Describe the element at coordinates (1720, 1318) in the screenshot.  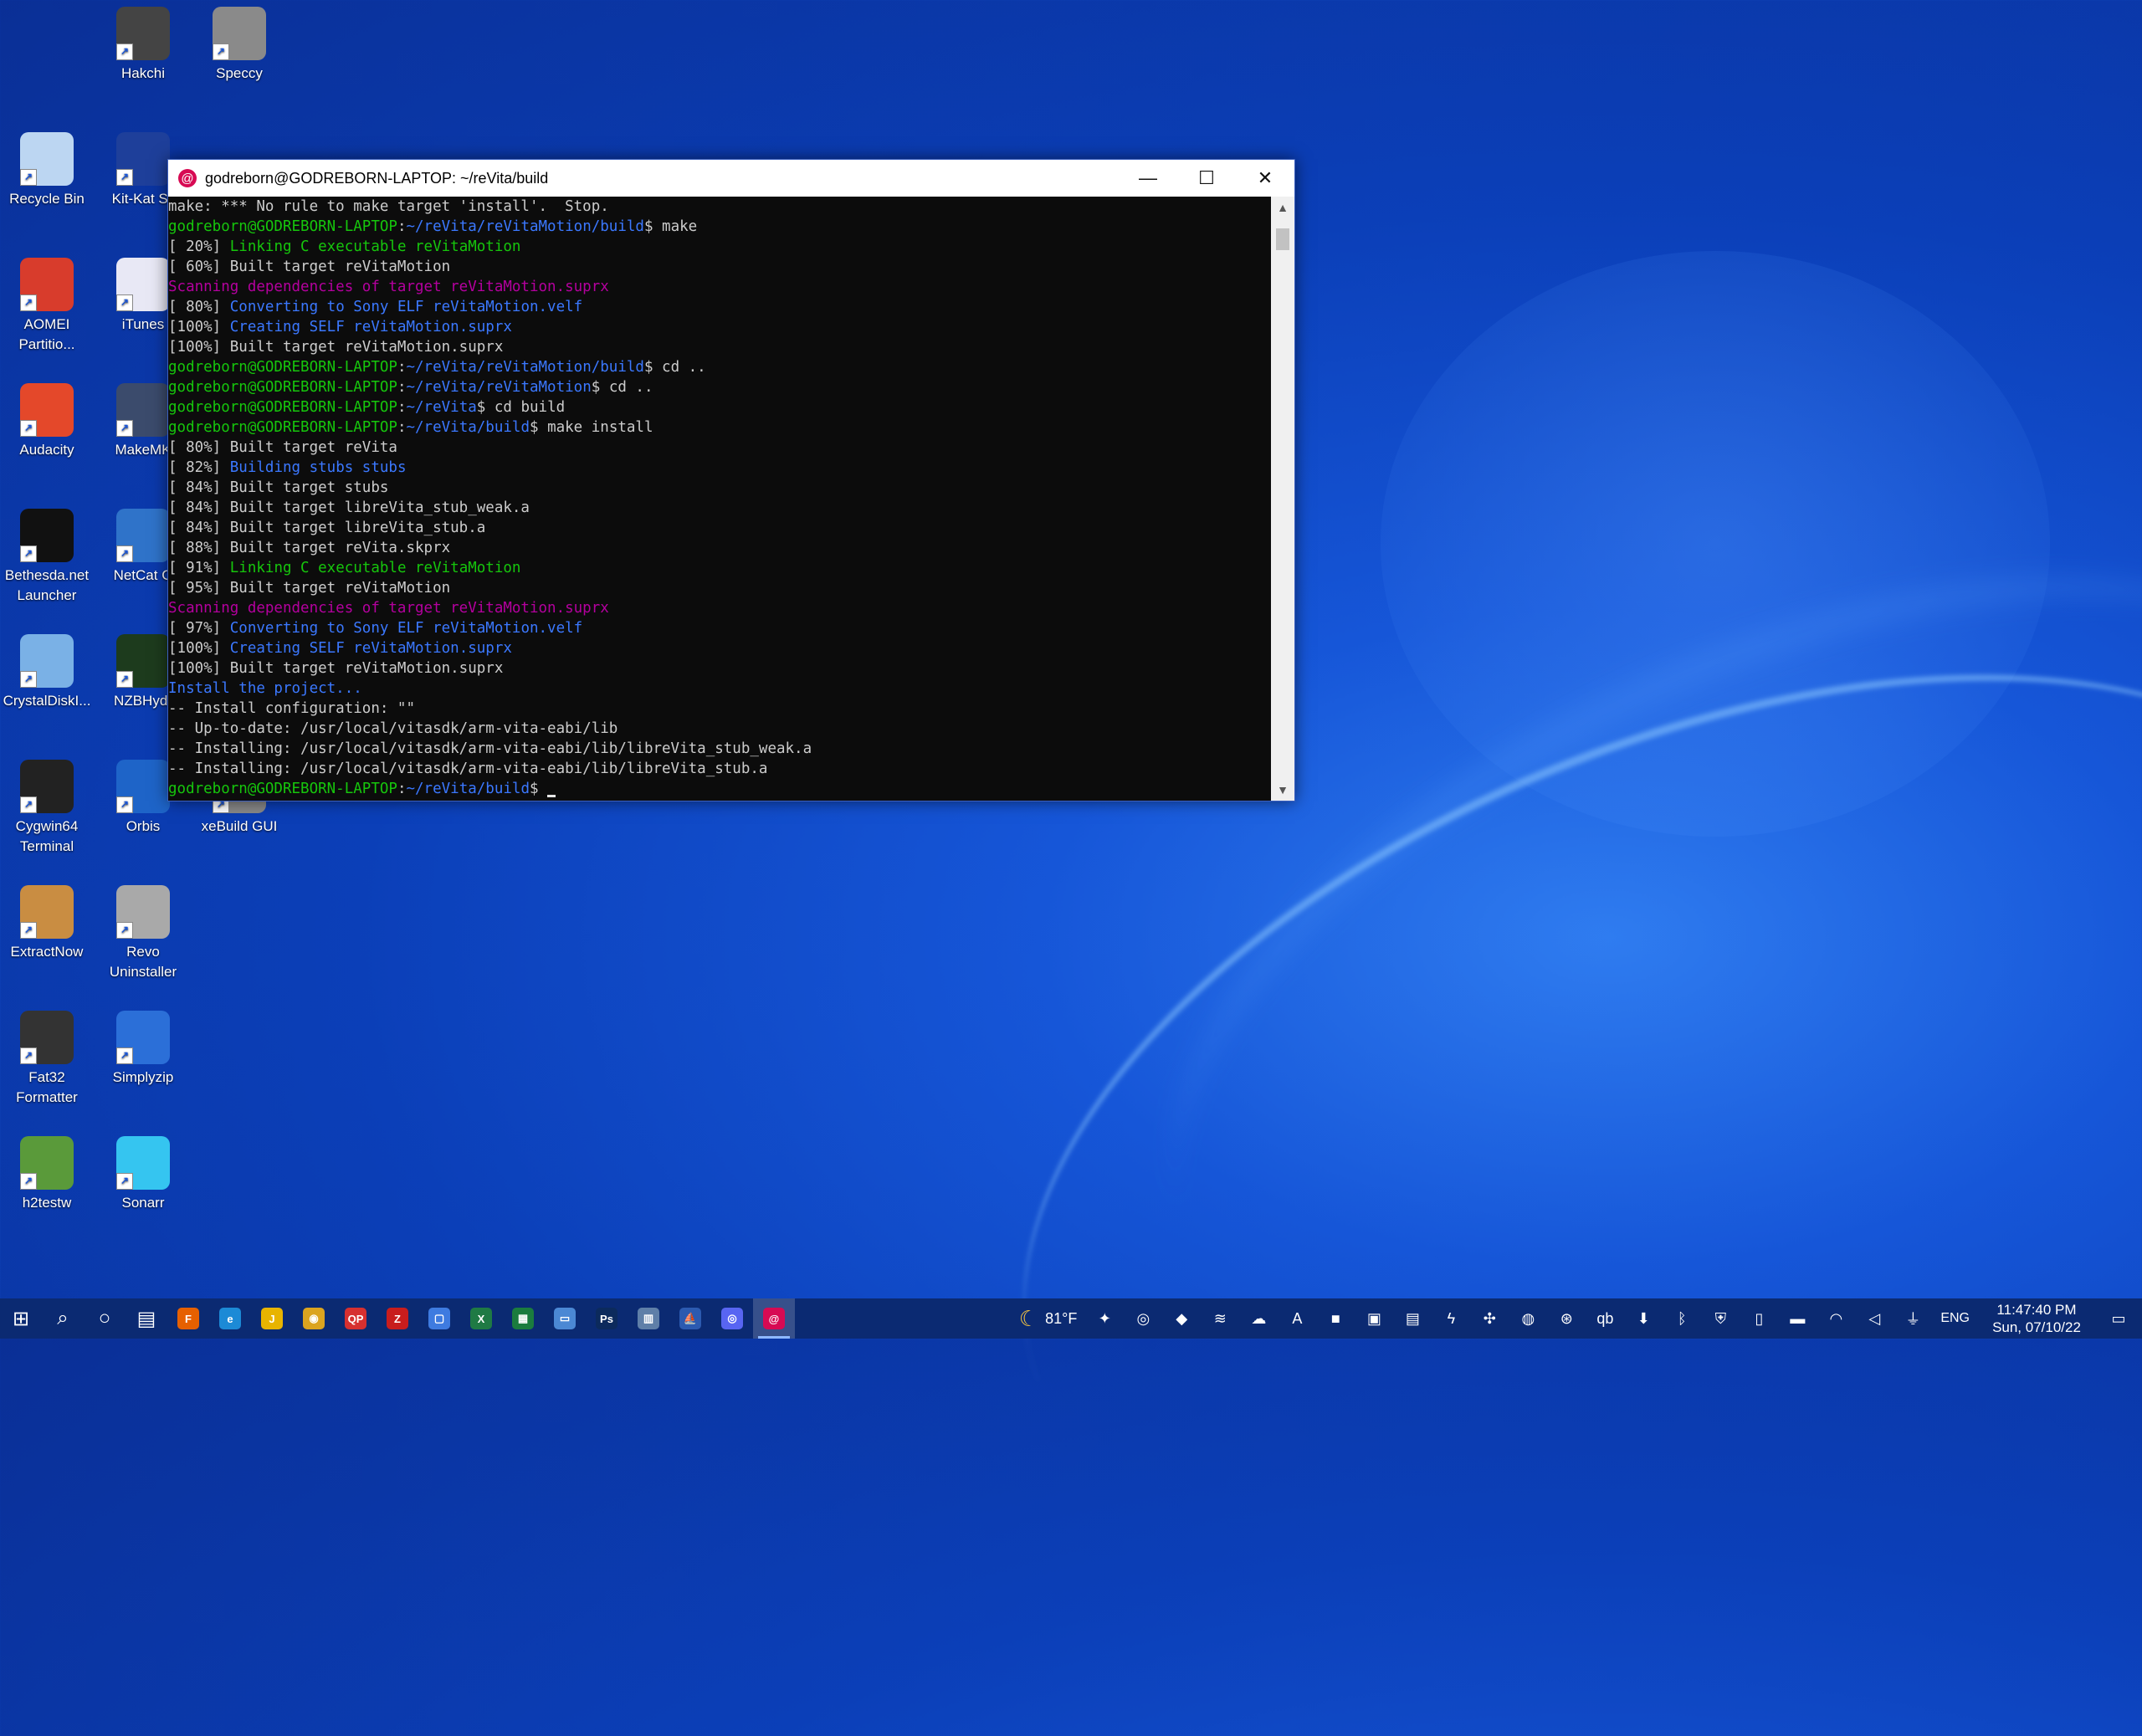
I see `defender-tray-icon: ⛨` at that location.